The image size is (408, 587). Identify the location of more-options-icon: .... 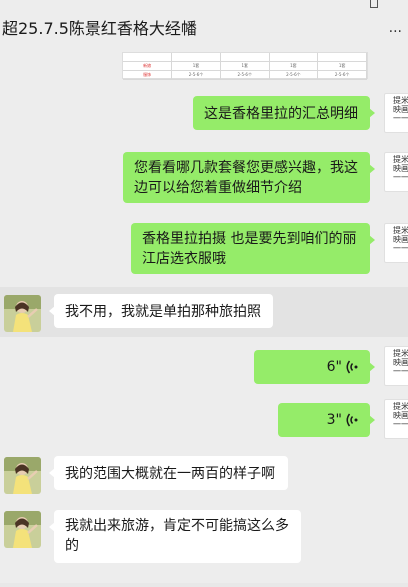
(395, 28).